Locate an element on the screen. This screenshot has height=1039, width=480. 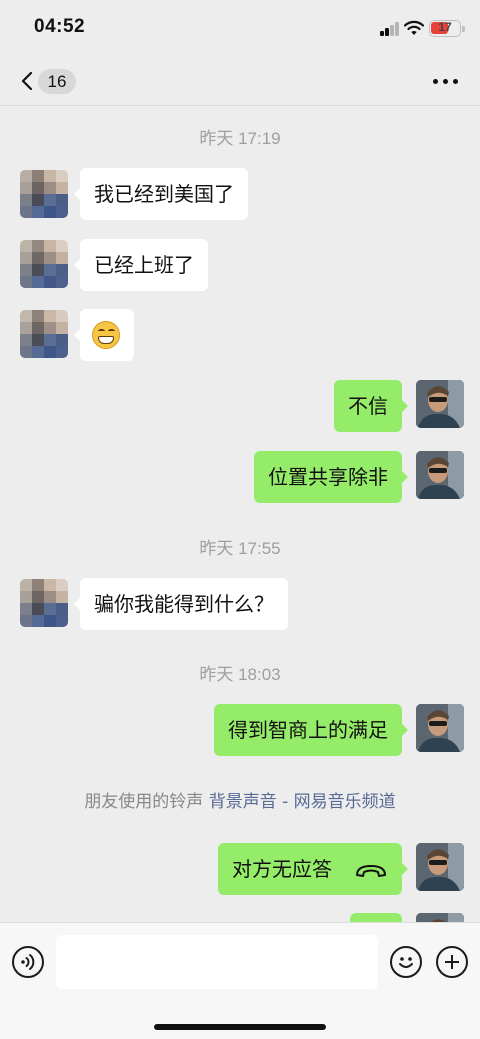
voice-button is located at coordinates (28, 962).